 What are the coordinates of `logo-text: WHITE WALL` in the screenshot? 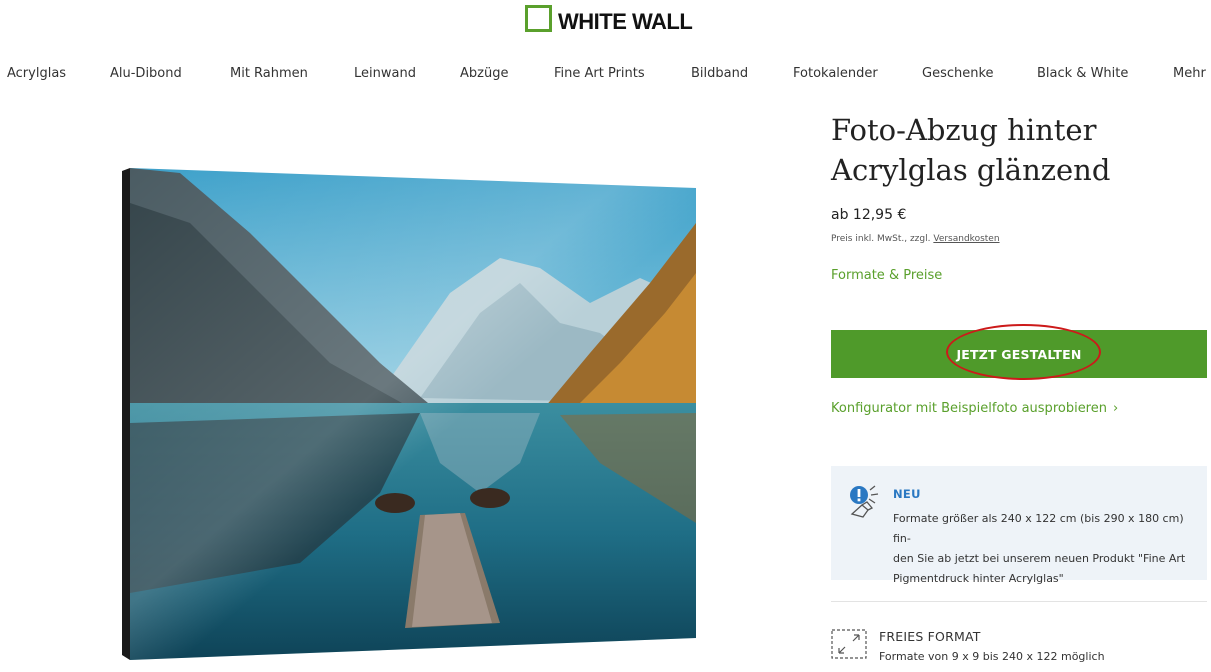 It's located at (625, 21).